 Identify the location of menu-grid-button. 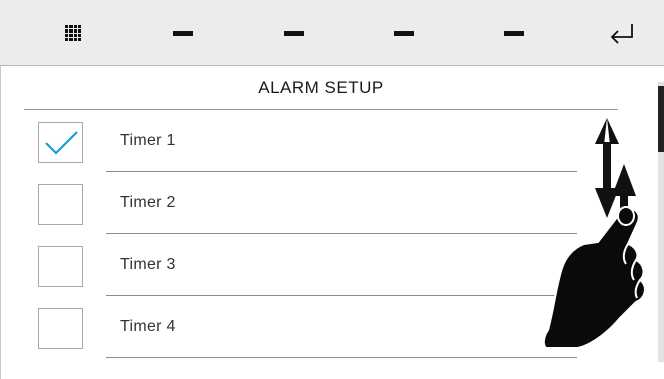
(73, 33).